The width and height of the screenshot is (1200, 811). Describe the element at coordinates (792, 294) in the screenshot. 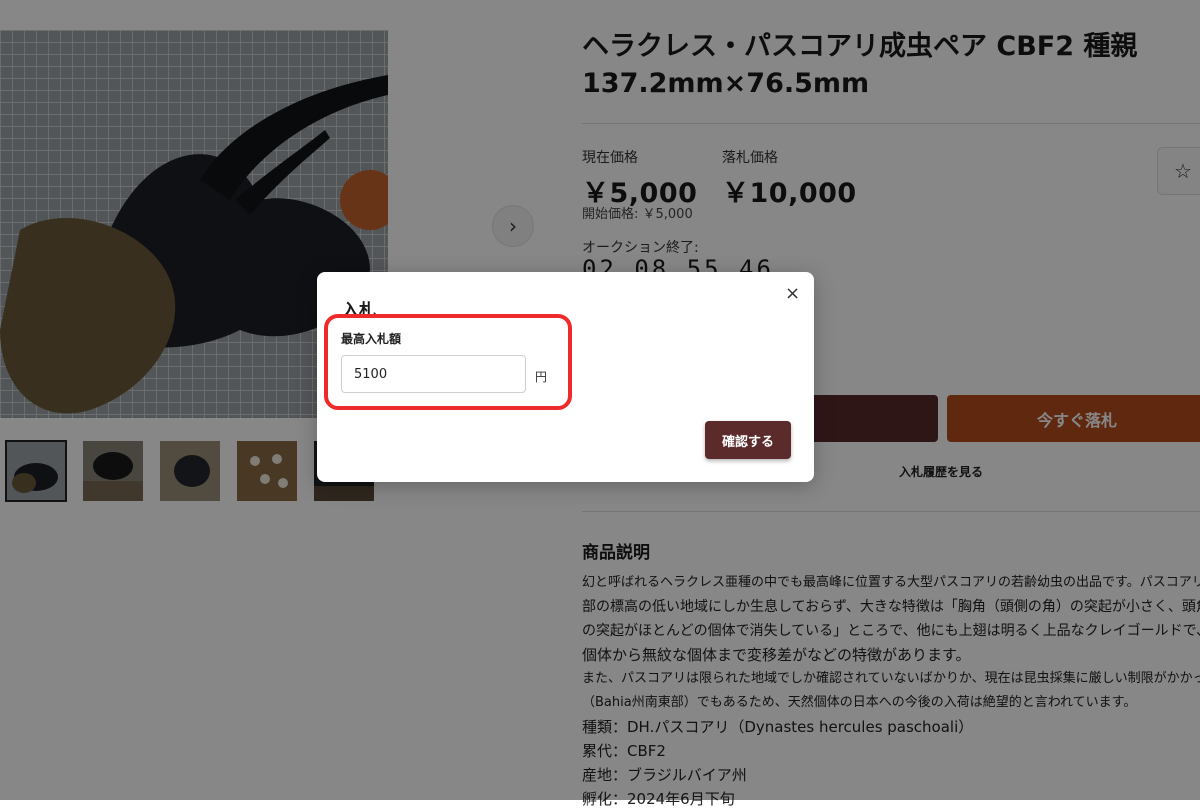

I see `close-icon: ×` at that location.